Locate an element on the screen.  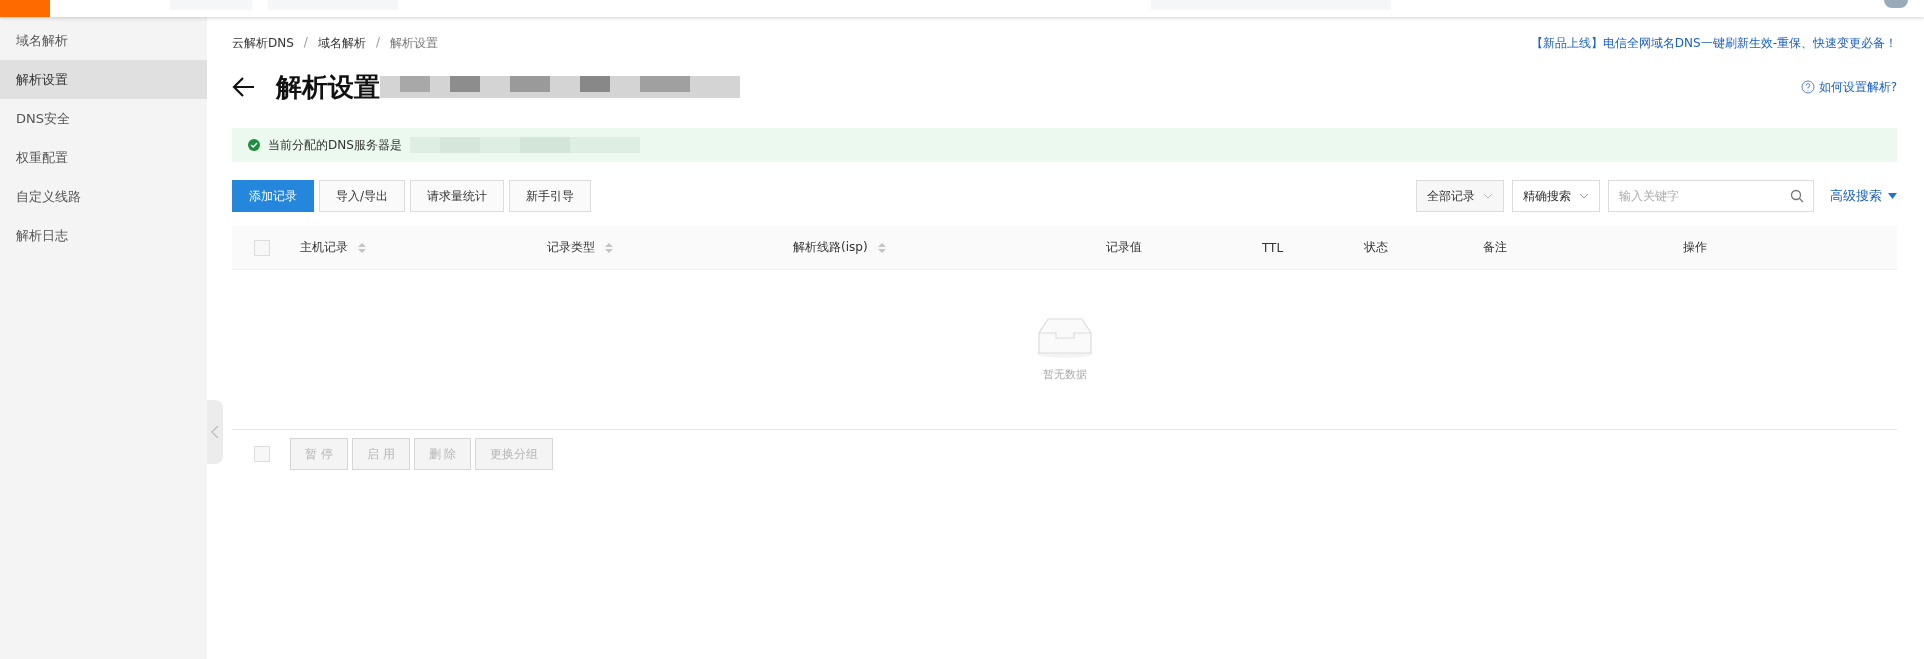
empty-inbox-icon is located at coordinates (1064, 338).